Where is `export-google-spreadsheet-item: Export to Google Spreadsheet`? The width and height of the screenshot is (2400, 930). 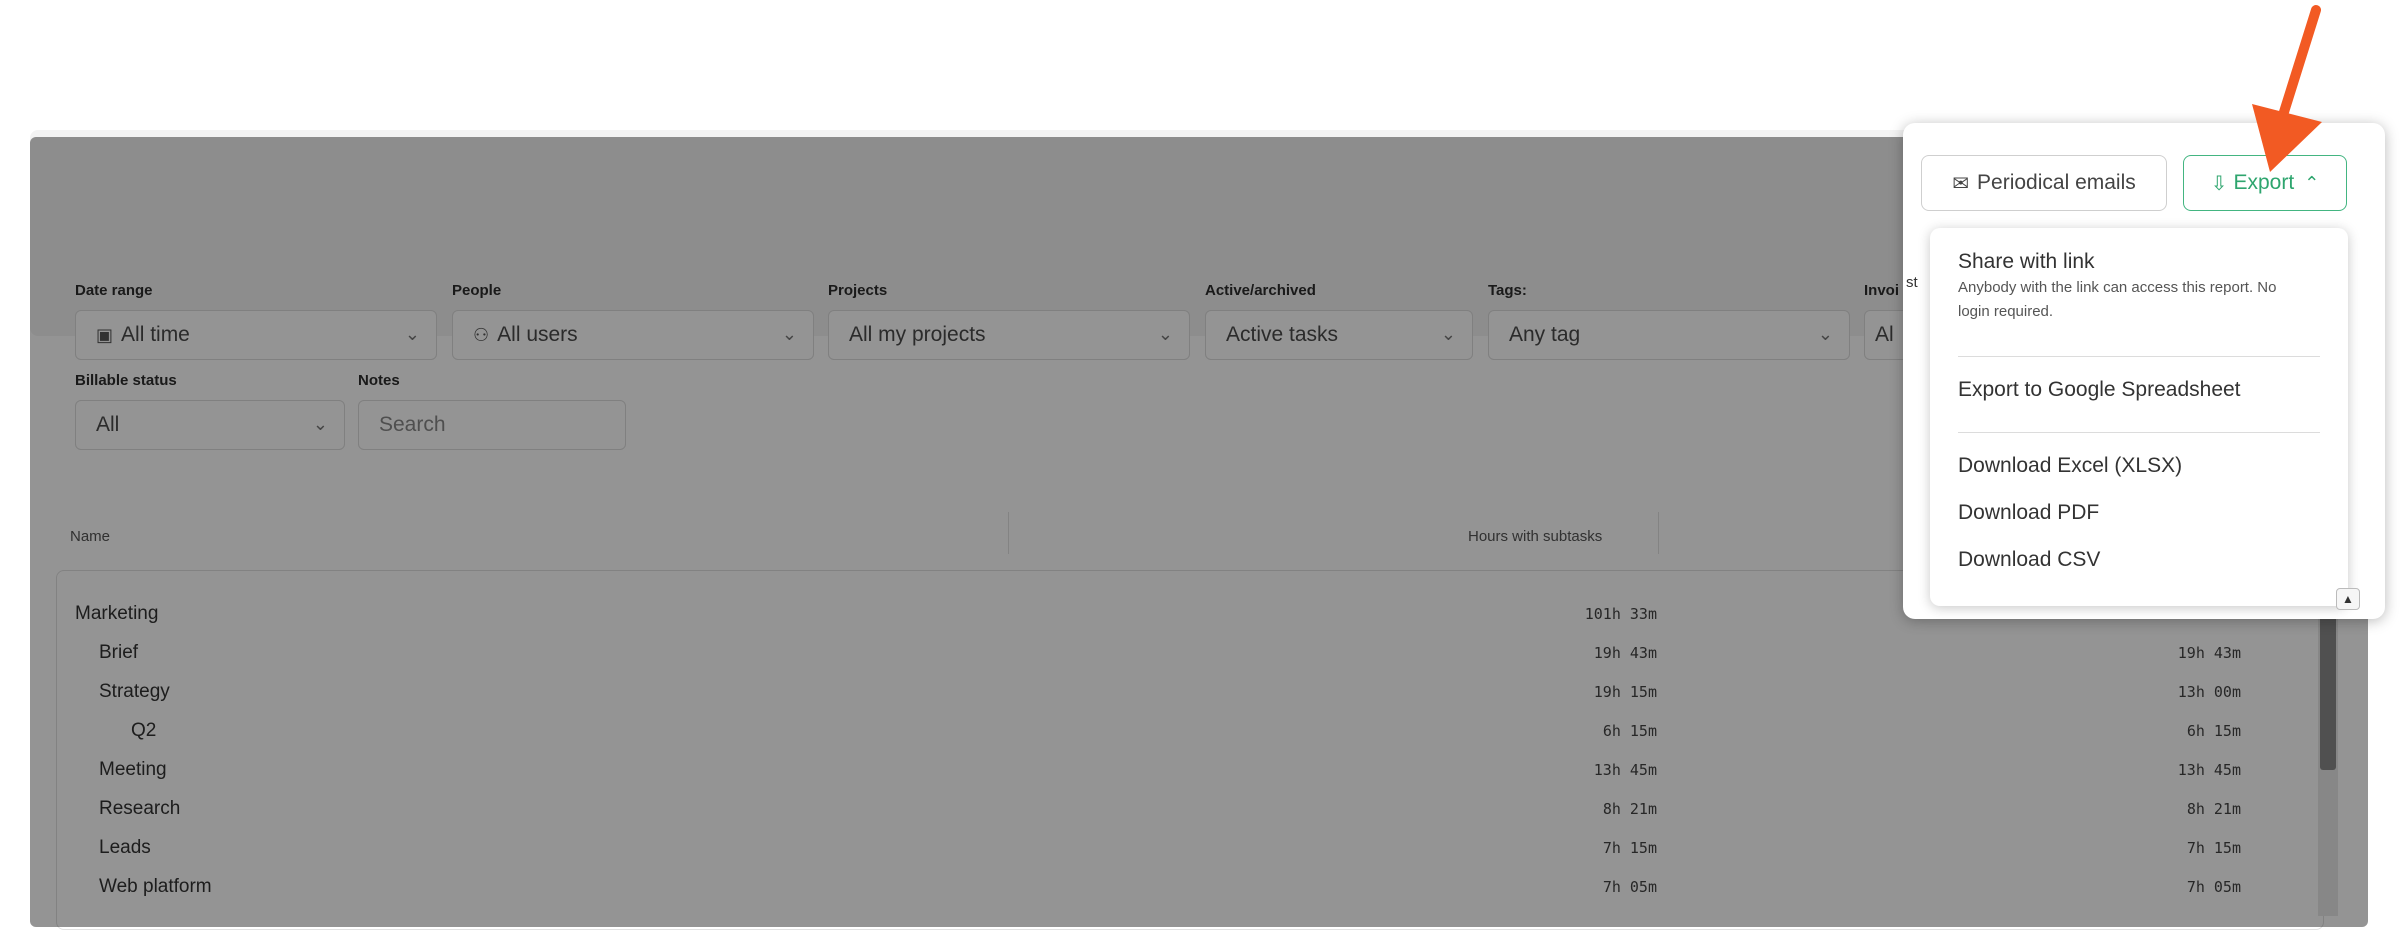
export-google-spreadsheet-item: Export to Google Spreadsheet is located at coordinates (2099, 390).